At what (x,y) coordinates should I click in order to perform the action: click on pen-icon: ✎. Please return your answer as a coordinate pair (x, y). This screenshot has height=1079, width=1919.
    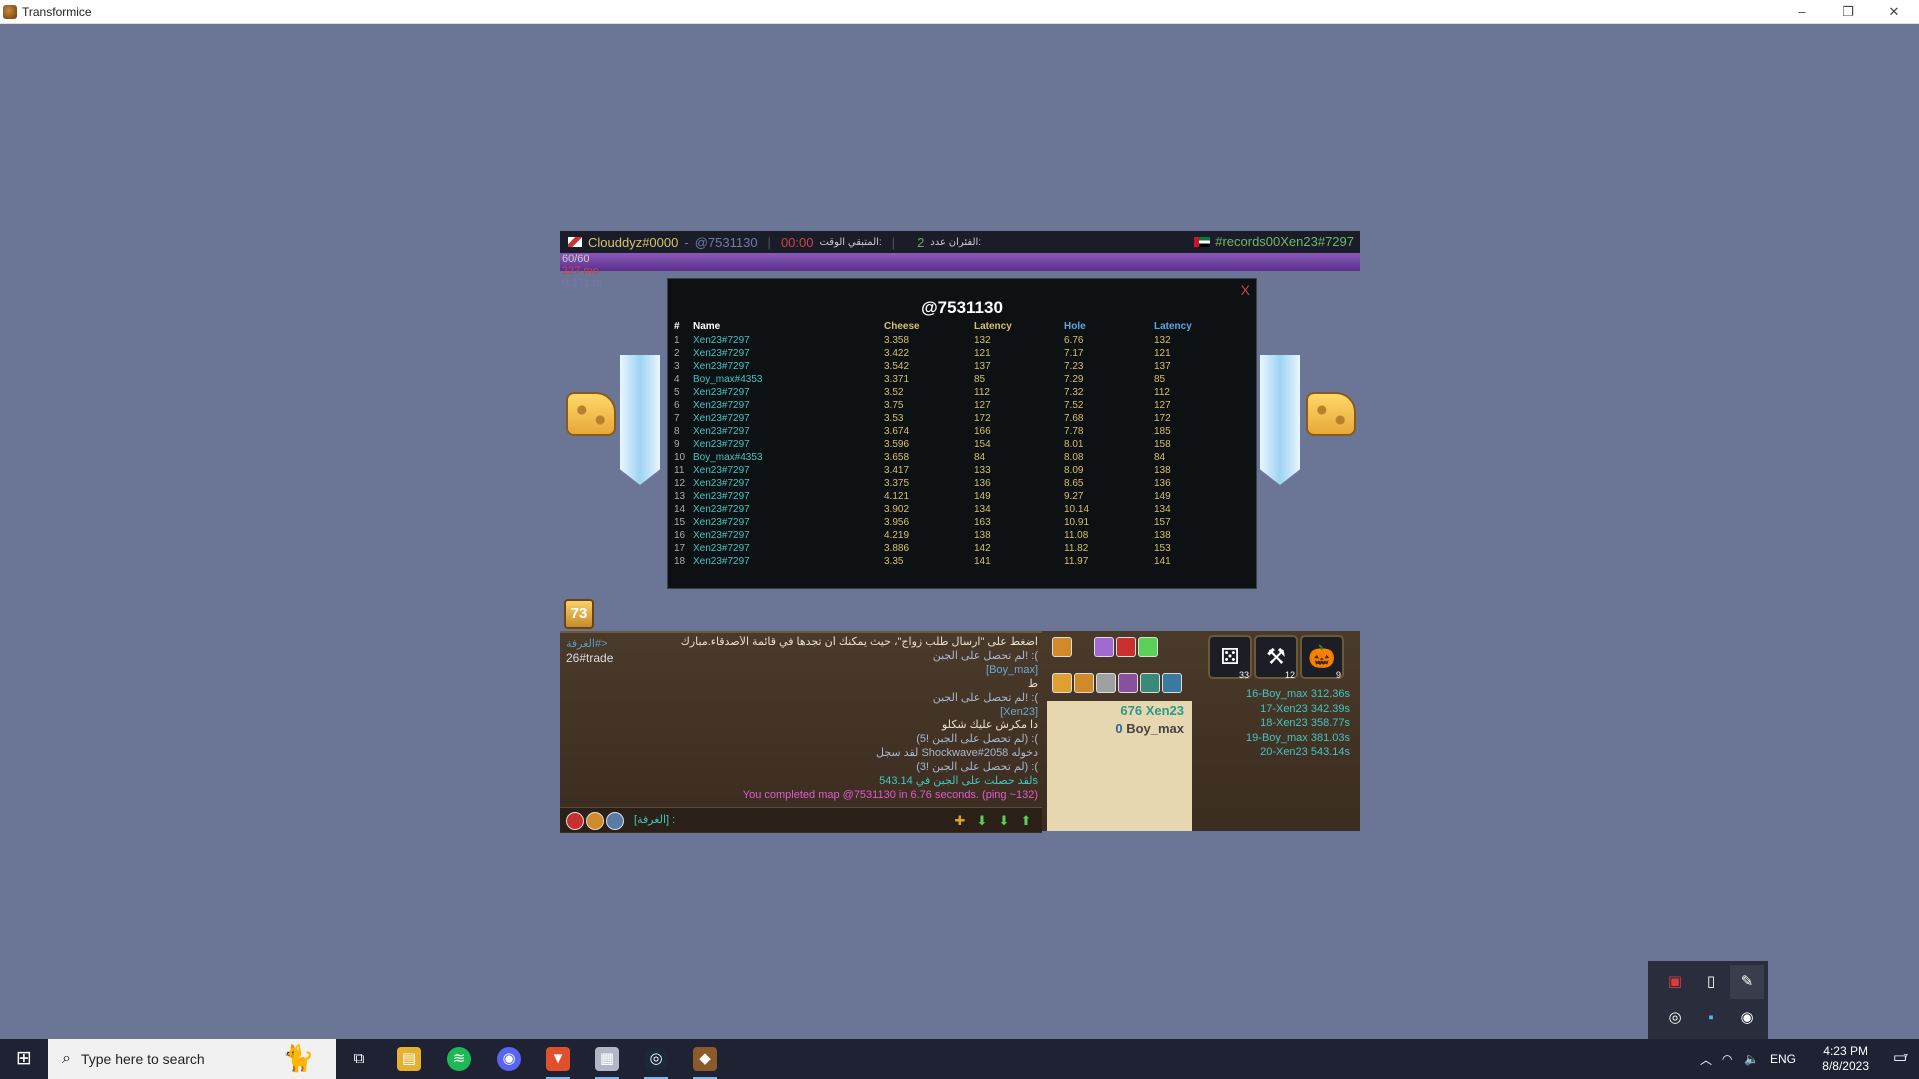
    Looking at the image, I should click on (1747, 982).